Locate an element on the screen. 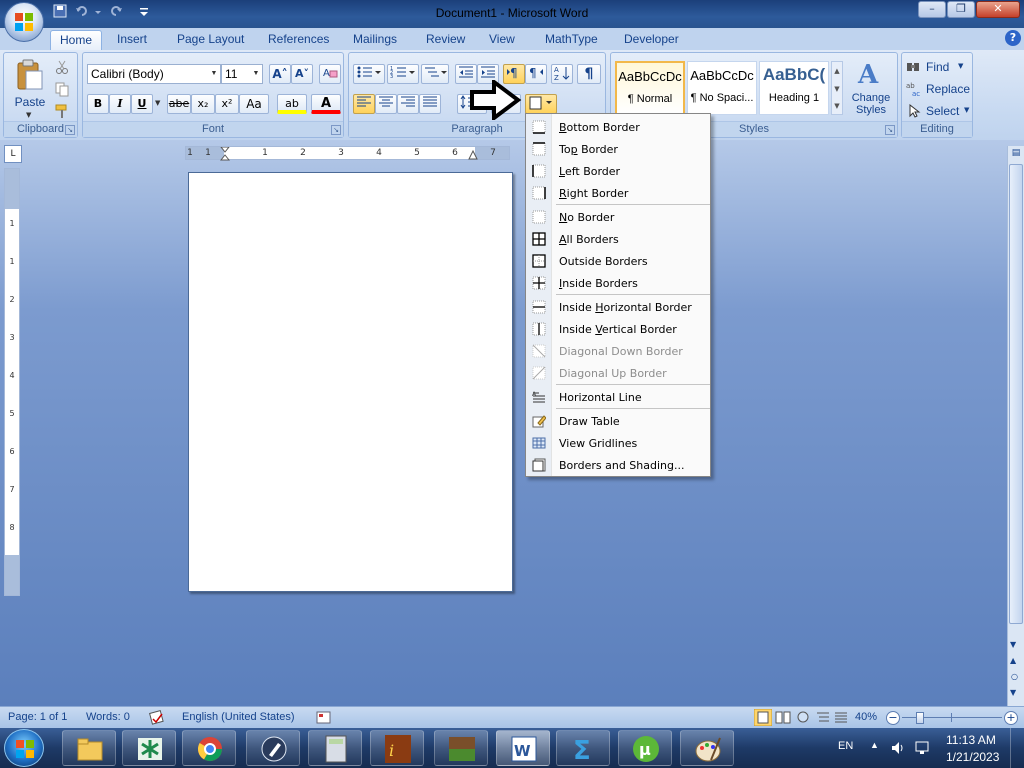  menu-item-inside-borders: Inside Borders is located at coordinates (618, 283).